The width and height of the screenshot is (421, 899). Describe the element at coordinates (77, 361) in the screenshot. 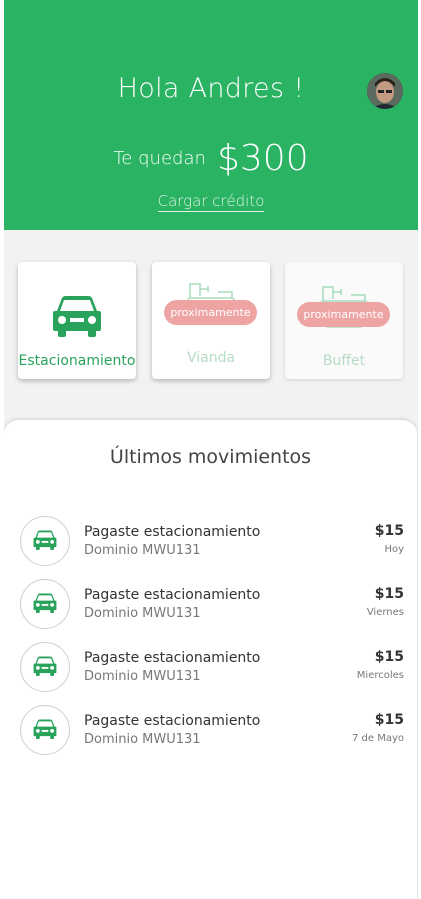

I see `service-label: Estacionamiento` at that location.